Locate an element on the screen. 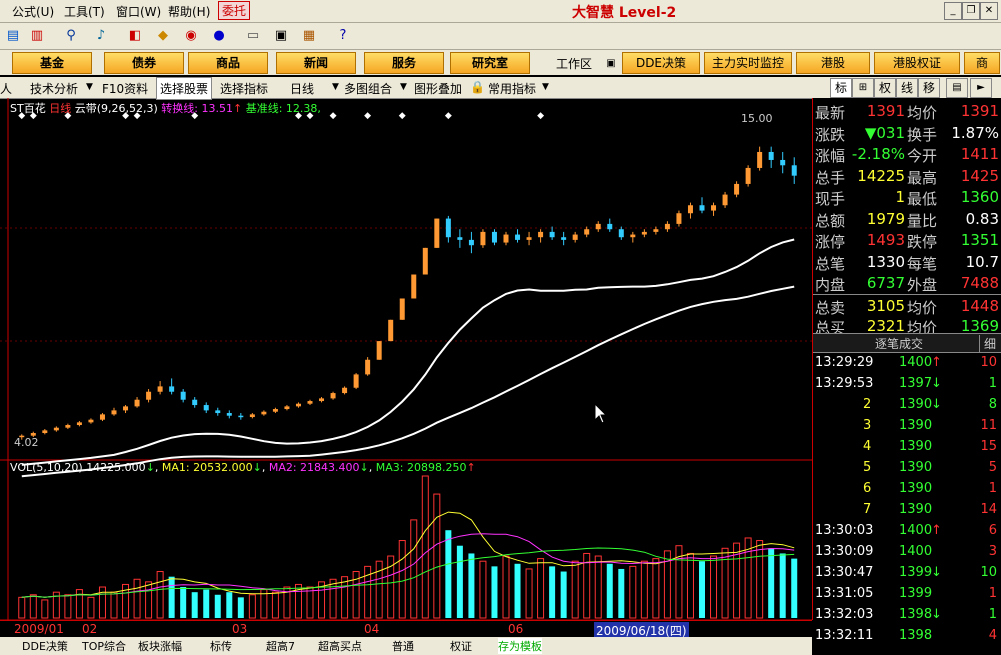 This screenshot has height=655, width=1001. rtab-yi: 移 is located at coordinates (929, 88).